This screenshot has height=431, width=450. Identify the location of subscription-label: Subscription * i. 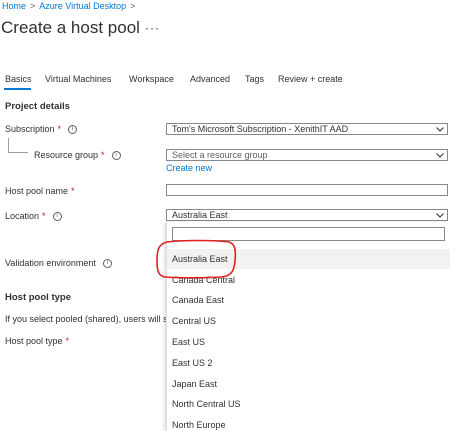
(41, 129).